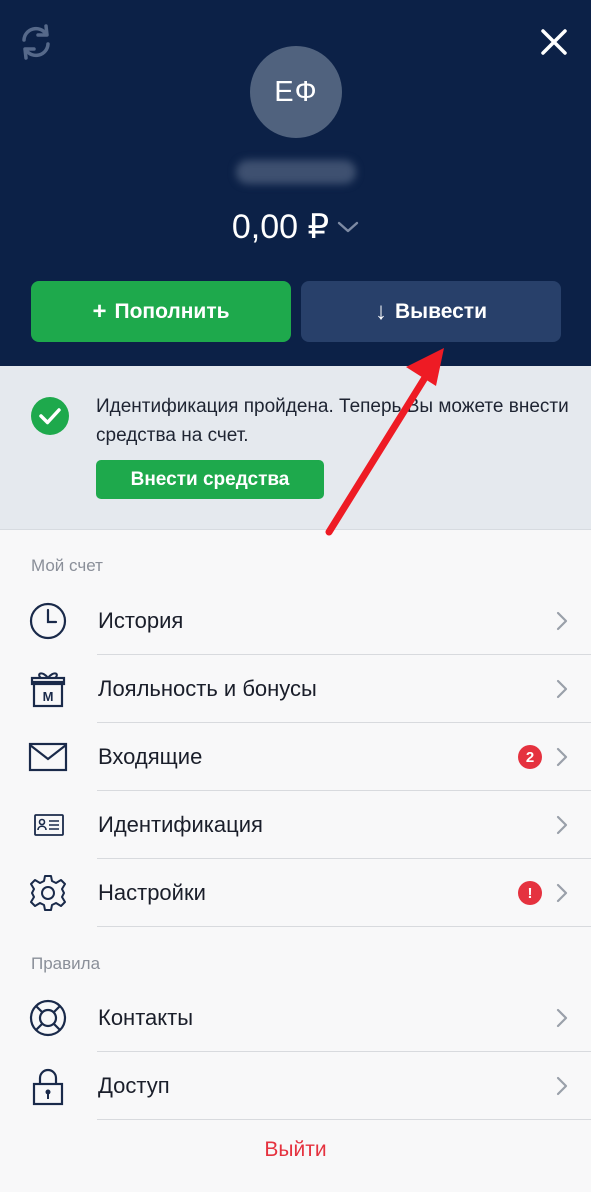  What do you see at coordinates (295, 757) in the screenshot?
I see `menu-item-inbox: Входящие 2` at bounding box center [295, 757].